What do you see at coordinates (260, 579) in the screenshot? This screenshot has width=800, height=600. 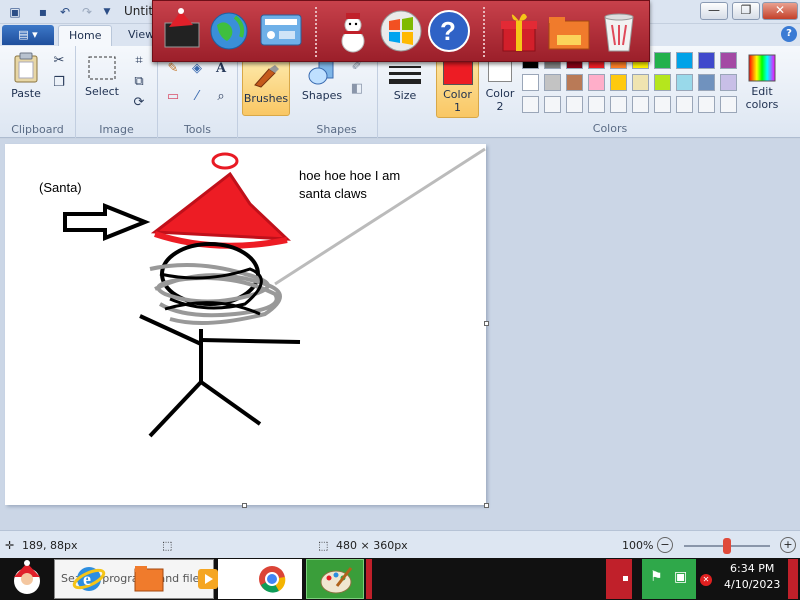 I see `chrome-taskbar-button` at bounding box center [260, 579].